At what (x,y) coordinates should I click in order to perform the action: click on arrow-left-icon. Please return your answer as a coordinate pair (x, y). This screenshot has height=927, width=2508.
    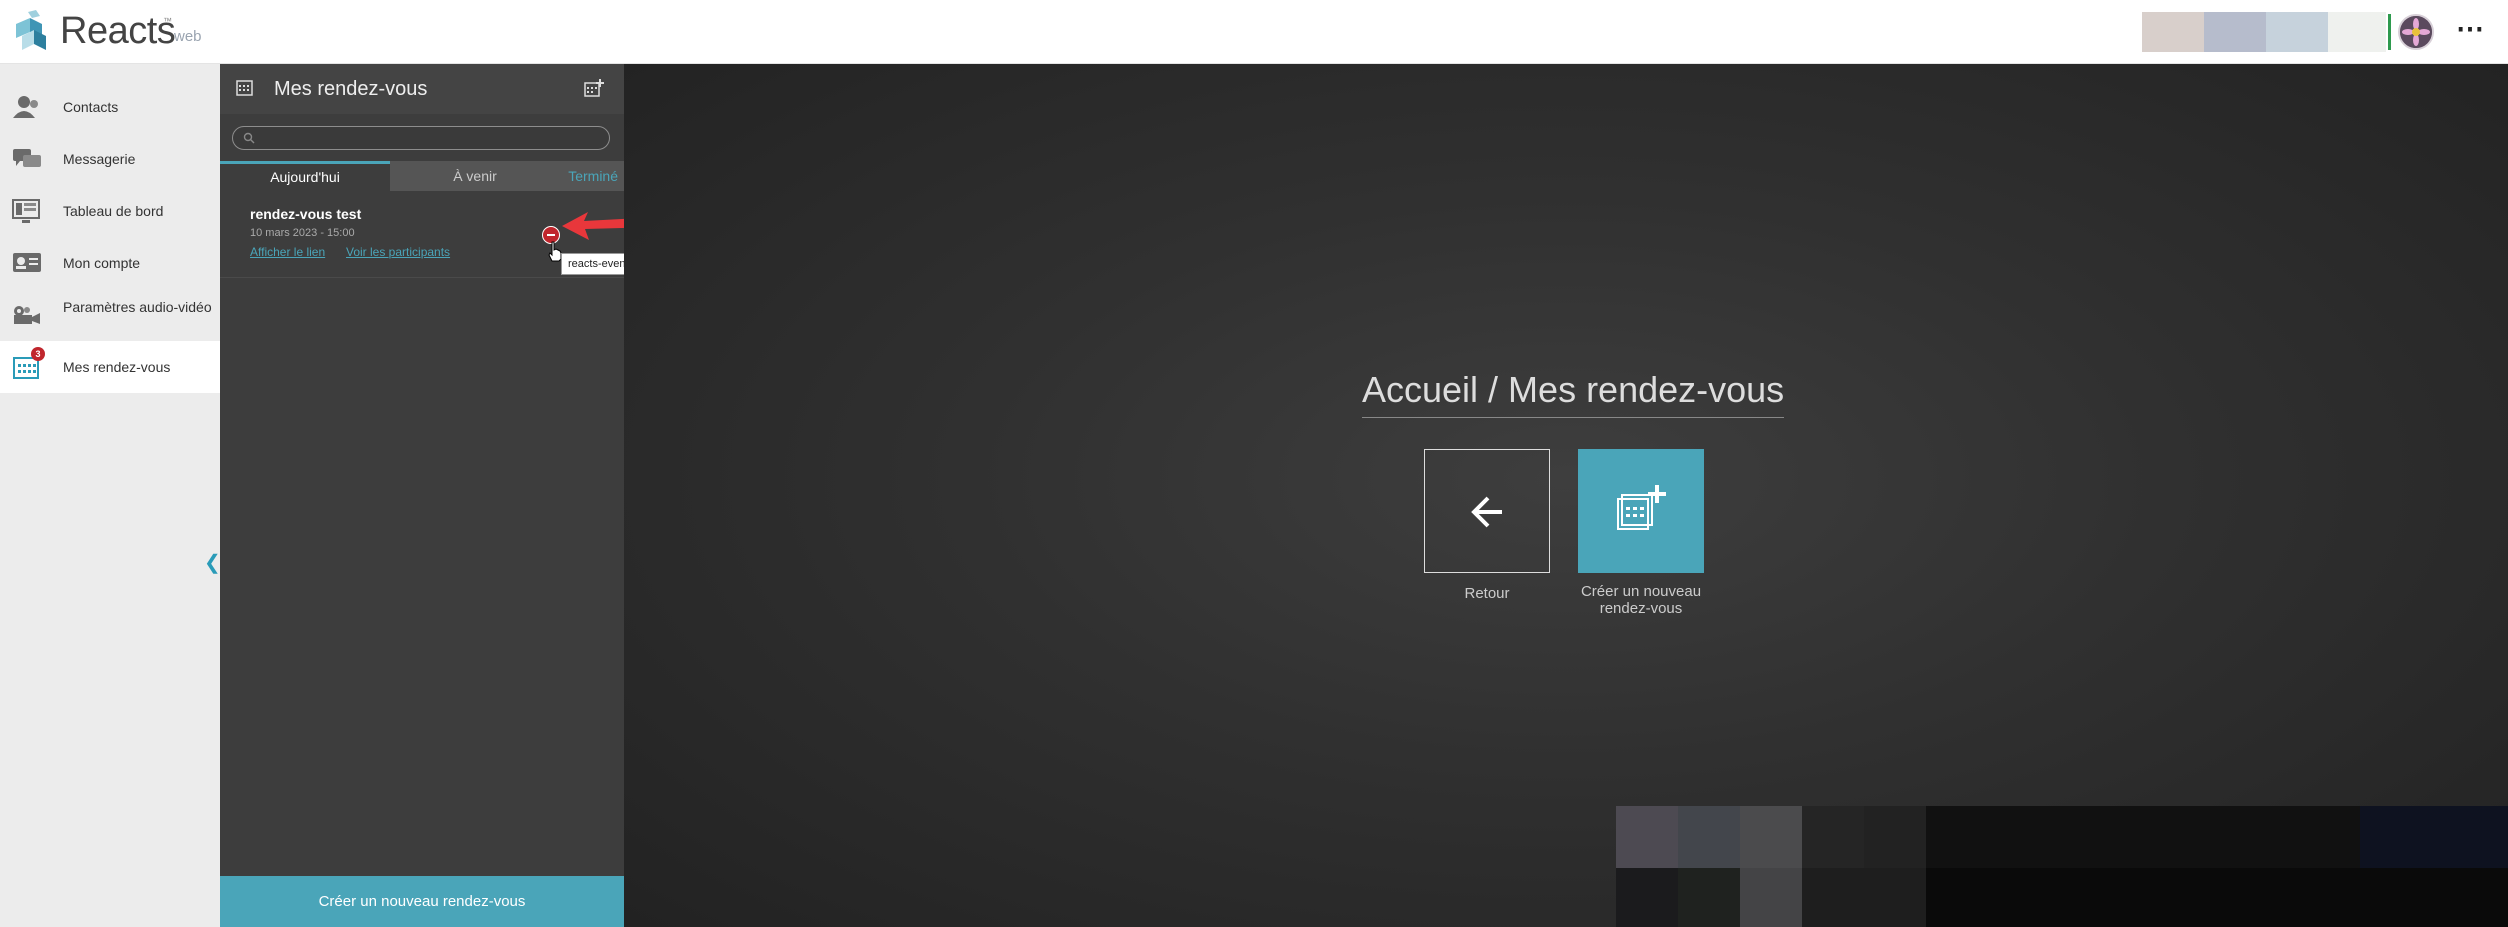
    Looking at the image, I should click on (1486, 512).